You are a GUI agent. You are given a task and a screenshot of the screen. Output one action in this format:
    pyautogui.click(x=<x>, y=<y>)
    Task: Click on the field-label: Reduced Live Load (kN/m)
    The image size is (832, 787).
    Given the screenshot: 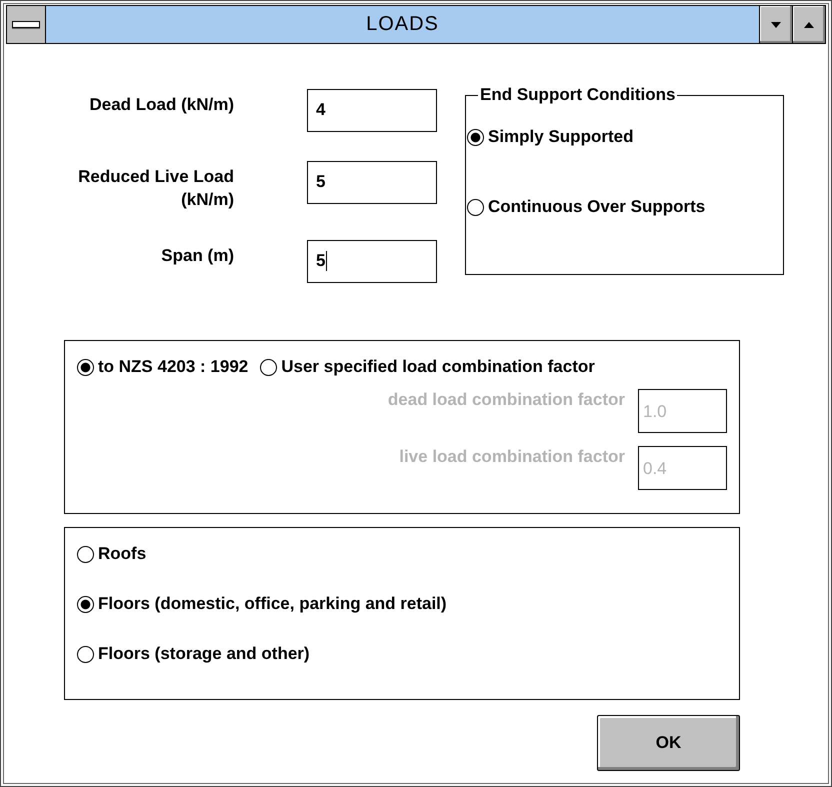 What is the action you would take?
    pyautogui.click(x=155, y=188)
    